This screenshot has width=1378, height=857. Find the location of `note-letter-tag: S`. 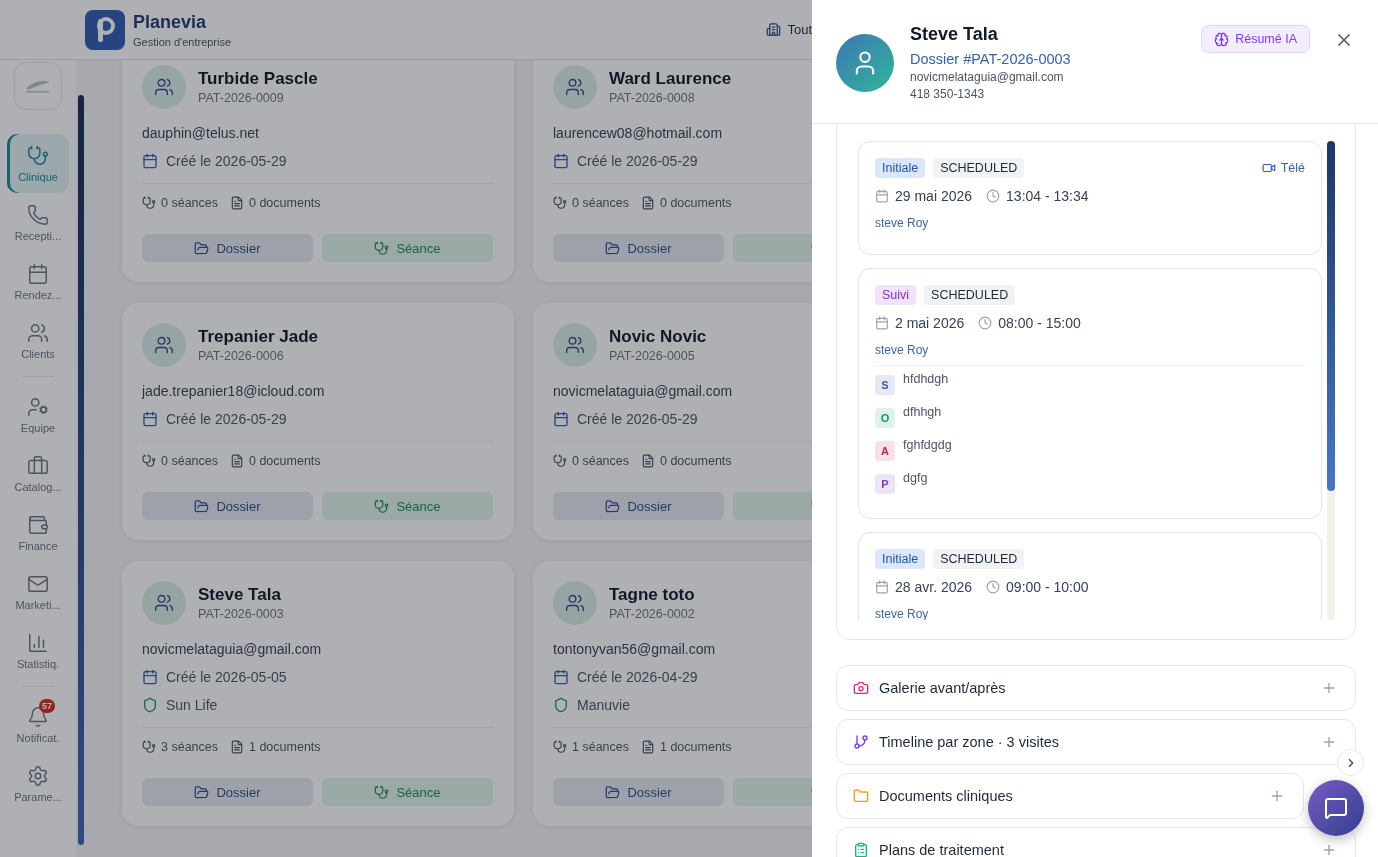

note-letter-tag: S is located at coordinates (885, 385).